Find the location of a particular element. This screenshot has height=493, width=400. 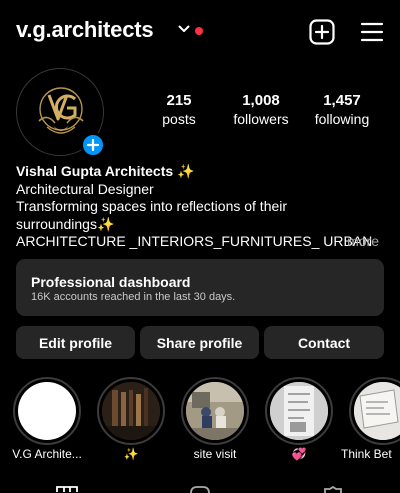

menu-icon is located at coordinates (372, 32).